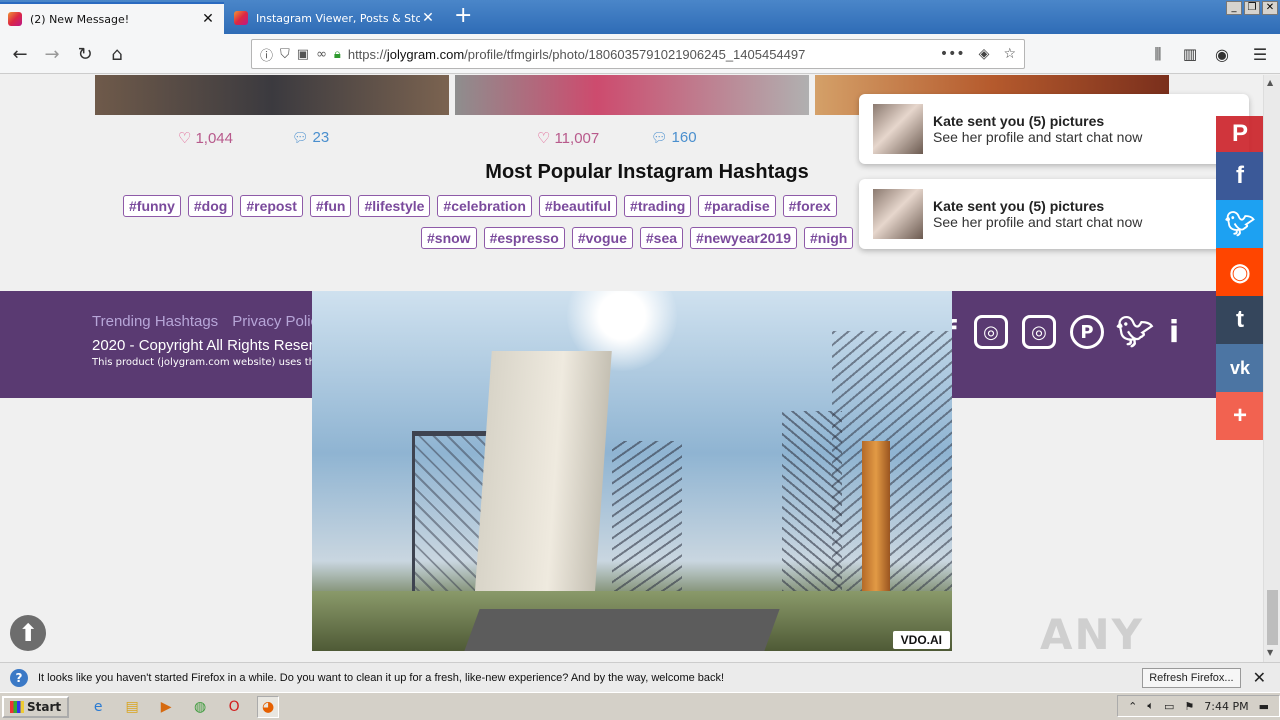 This screenshot has height=720, width=1280. Describe the element at coordinates (658, 206) in the screenshot. I see `hashtag-link: #trading` at that location.